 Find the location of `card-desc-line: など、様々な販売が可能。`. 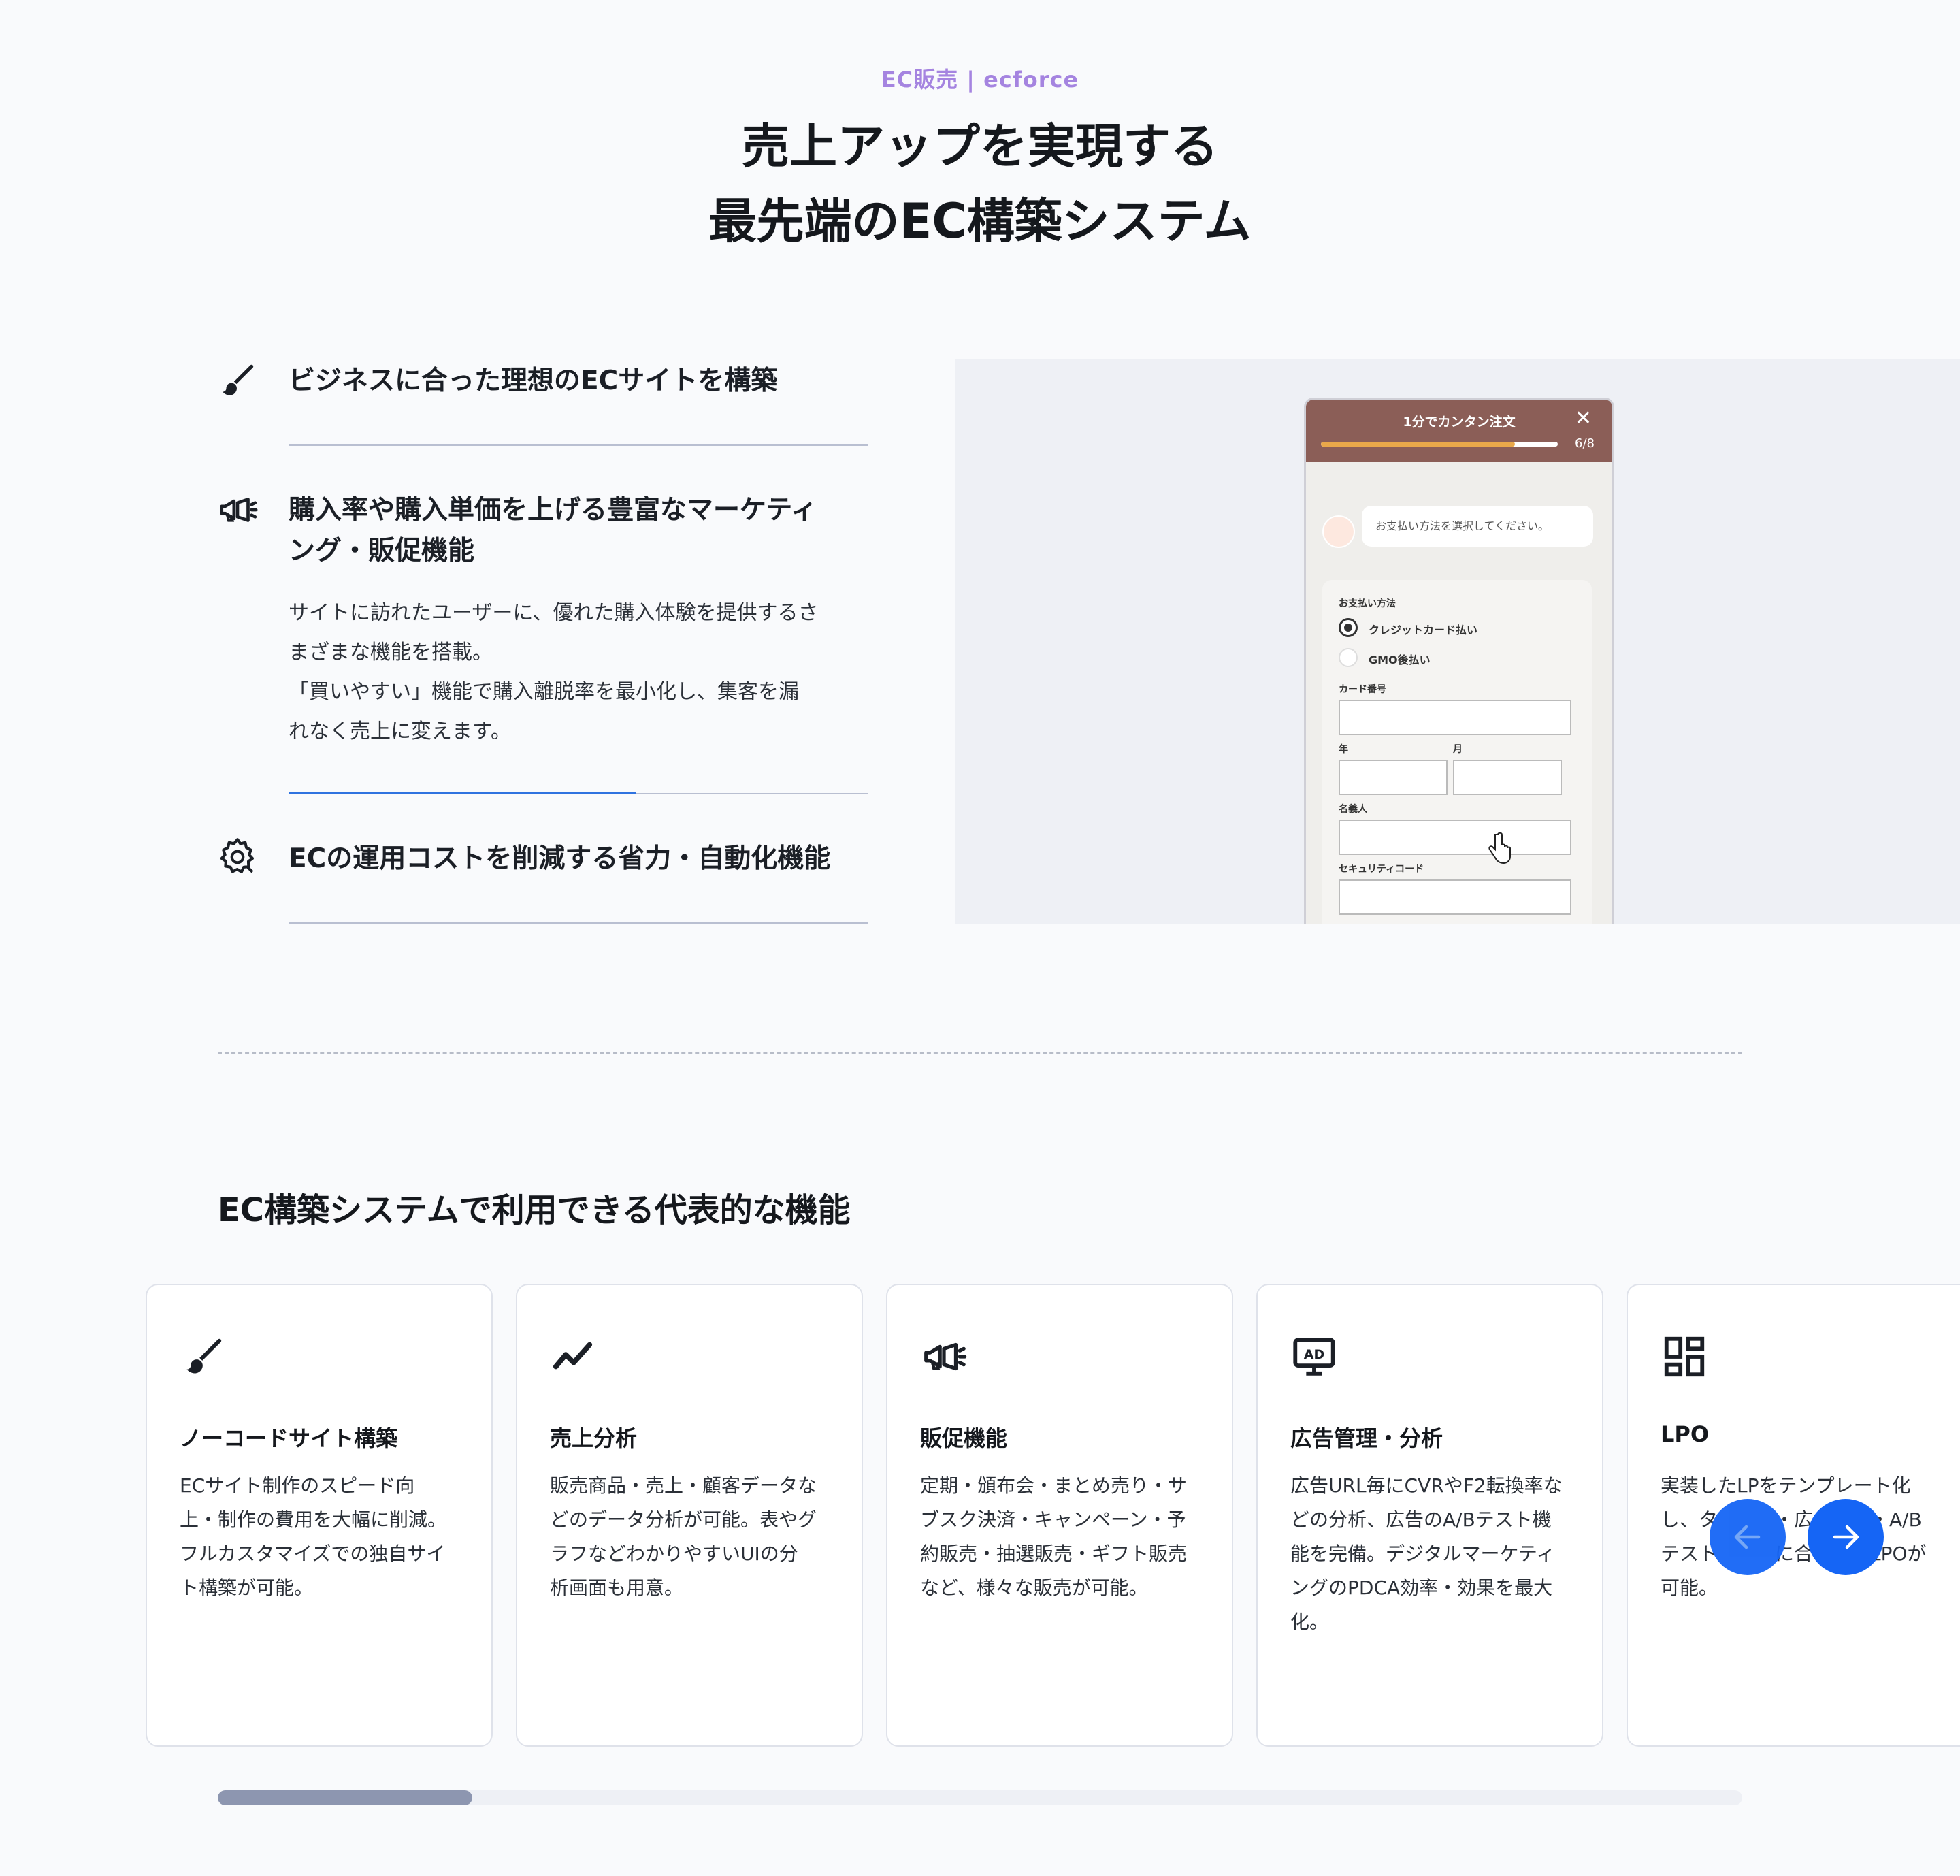

card-desc-line: など、様々な販売が可能。 is located at coordinates (1034, 1588).